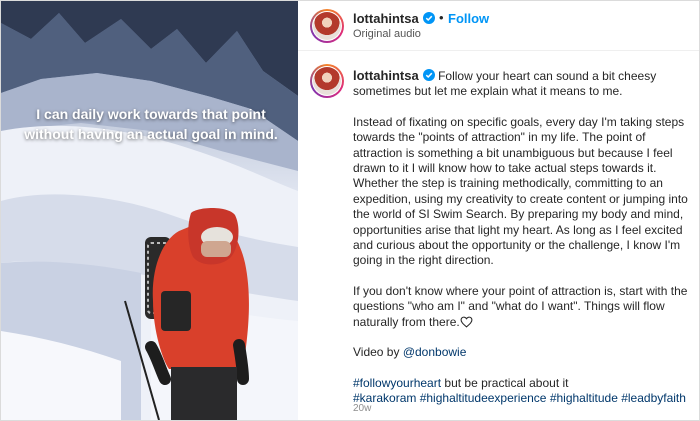  Describe the element at coordinates (584, 398) in the screenshot. I see `hashtag-highaltitude: #highaltitude` at that location.